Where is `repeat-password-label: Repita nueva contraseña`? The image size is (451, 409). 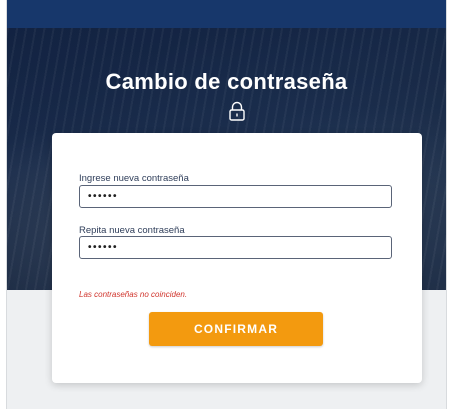
repeat-password-label: Repita nueva contraseña is located at coordinates (132, 230).